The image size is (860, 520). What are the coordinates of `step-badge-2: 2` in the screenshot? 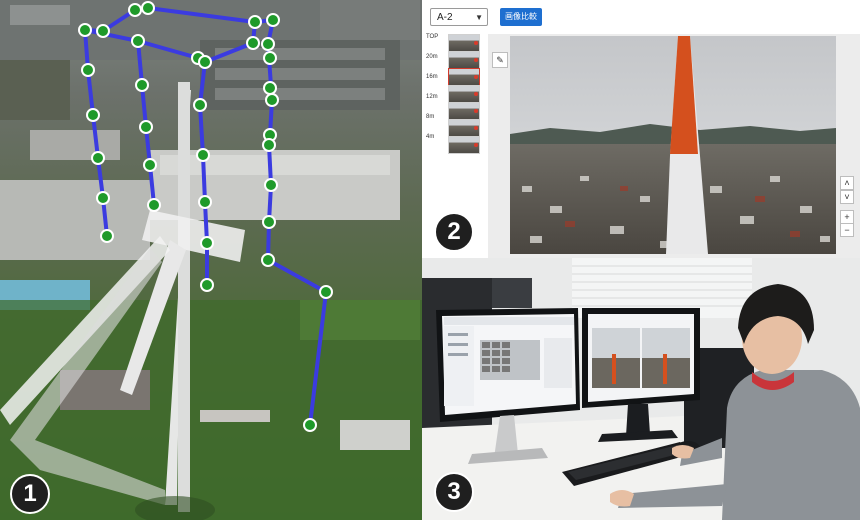 It's located at (454, 232).